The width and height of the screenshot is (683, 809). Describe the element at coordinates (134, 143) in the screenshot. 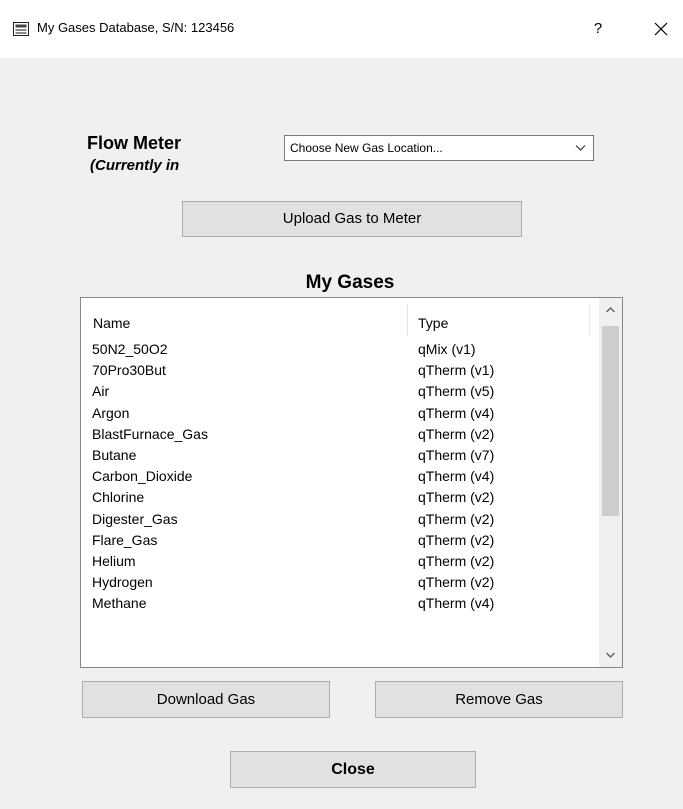

I see `flow-meter-title: Flow Meter` at that location.